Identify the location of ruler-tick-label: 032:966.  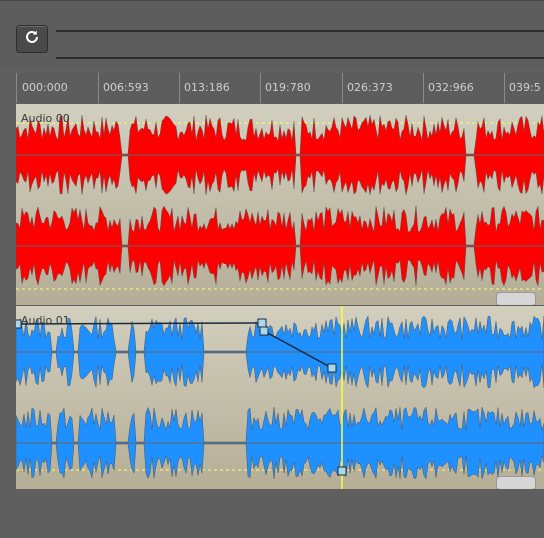
(451, 87).